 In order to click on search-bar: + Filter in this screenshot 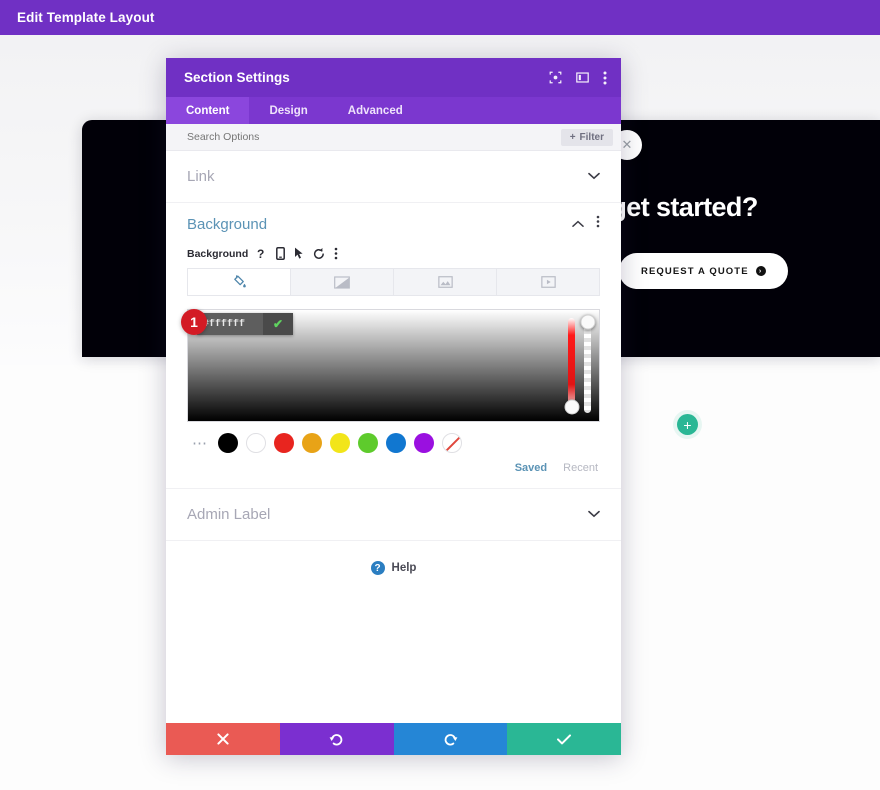, I will do `click(393, 137)`.